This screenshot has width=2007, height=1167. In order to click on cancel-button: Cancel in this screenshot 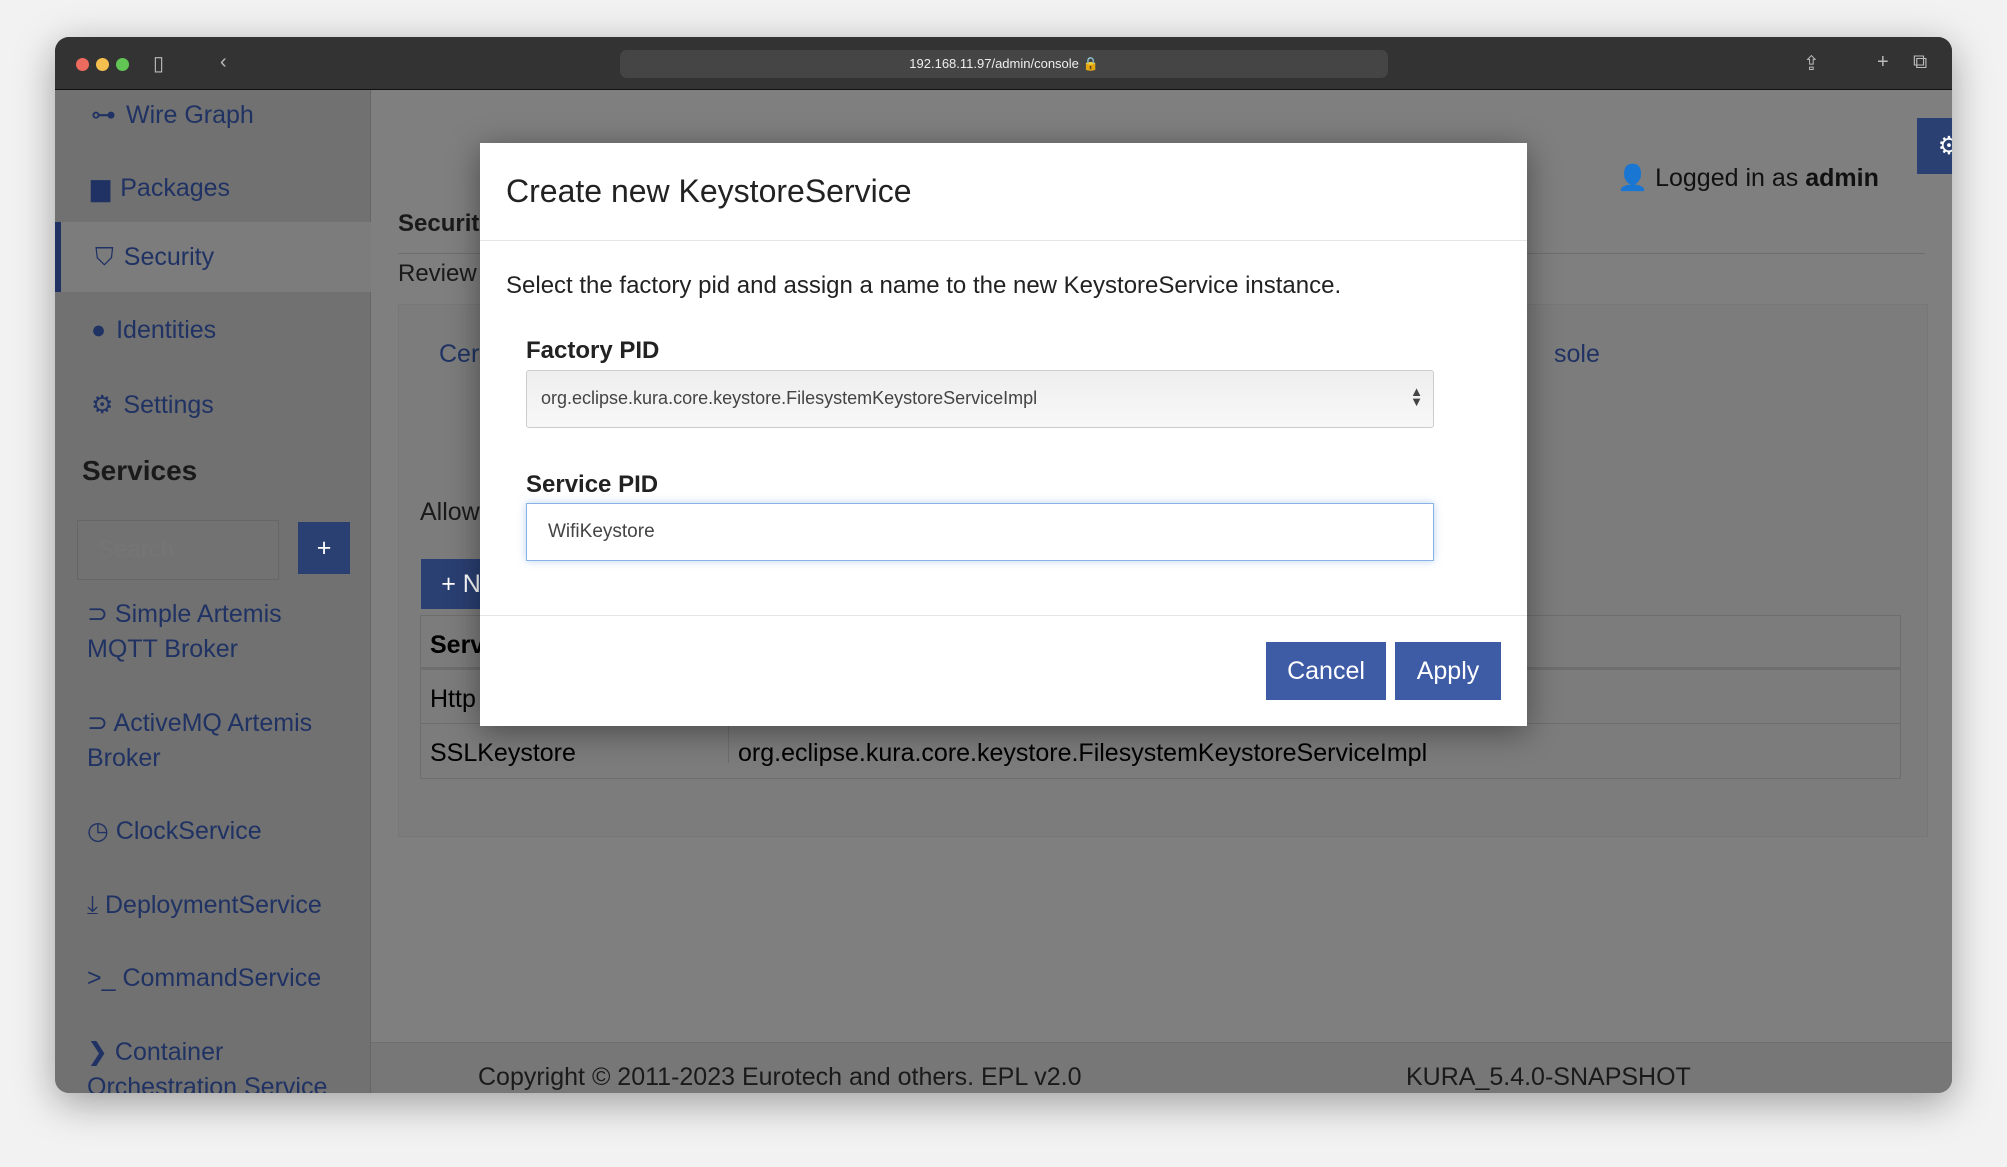, I will do `click(1326, 671)`.